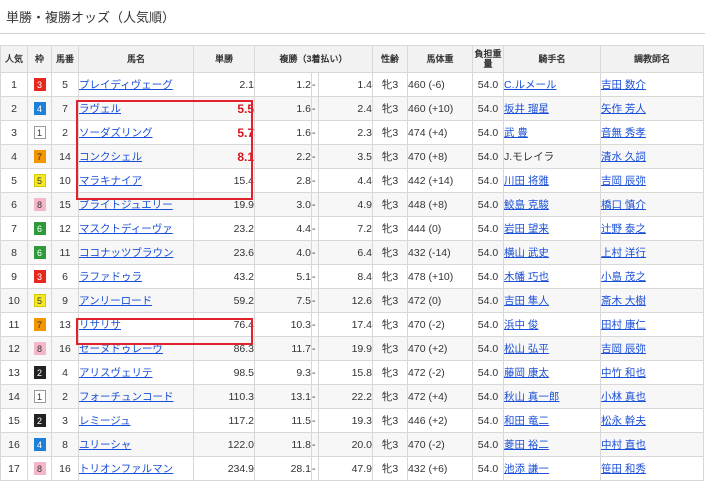 This screenshot has width=705, height=493. Describe the element at coordinates (652, 420) in the screenshot. I see `trainer-cell: 松永 幹夫` at that location.